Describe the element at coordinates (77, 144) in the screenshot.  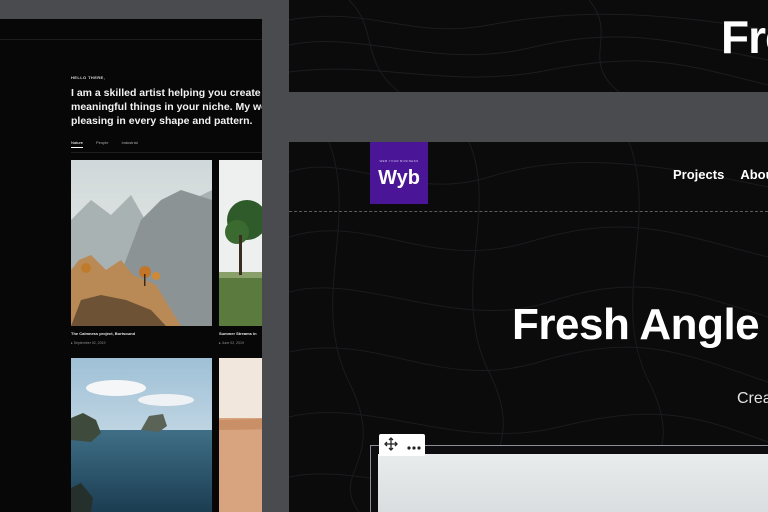
I see `tab-nature: Nature` at that location.